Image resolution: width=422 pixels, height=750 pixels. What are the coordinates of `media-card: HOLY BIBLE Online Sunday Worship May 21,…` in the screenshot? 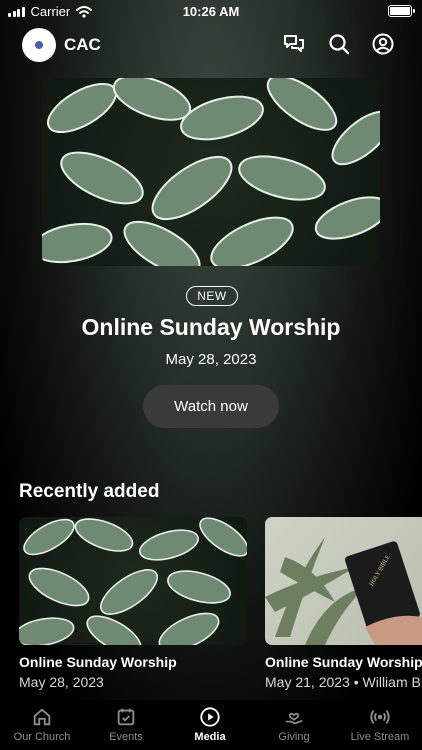 It's located at (343, 603).